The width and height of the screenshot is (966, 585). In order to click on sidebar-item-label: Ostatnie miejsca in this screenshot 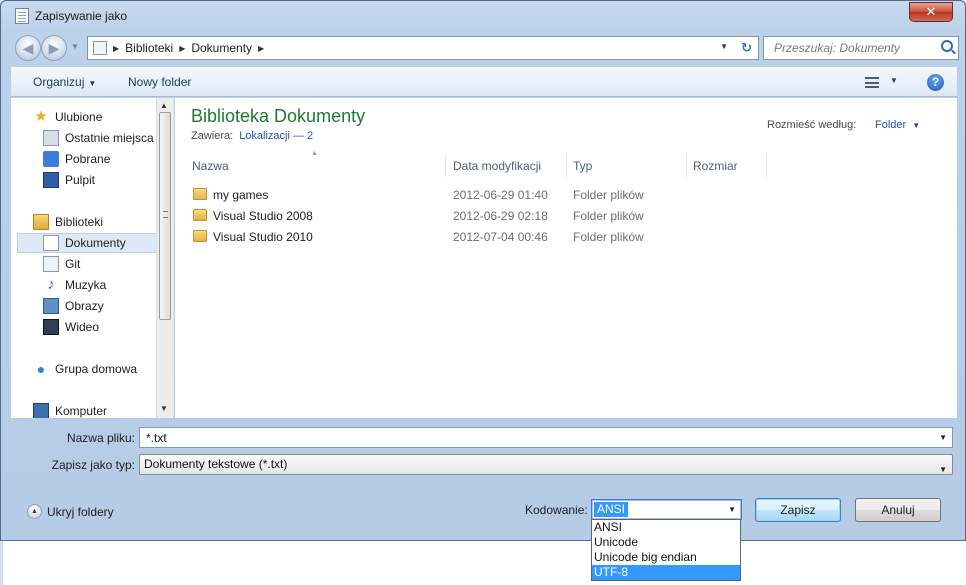, I will do `click(109, 138)`.